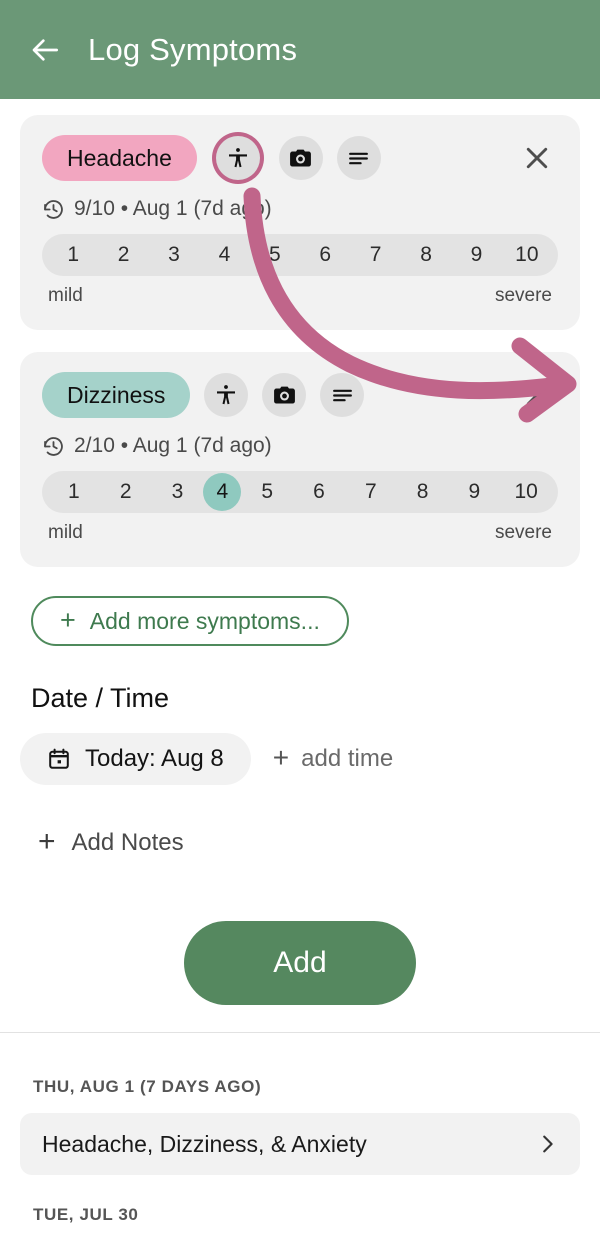  Describe the element at coordinates (193, 49) in the screenshot. I see `page-title: Log Symptoms` at that location.